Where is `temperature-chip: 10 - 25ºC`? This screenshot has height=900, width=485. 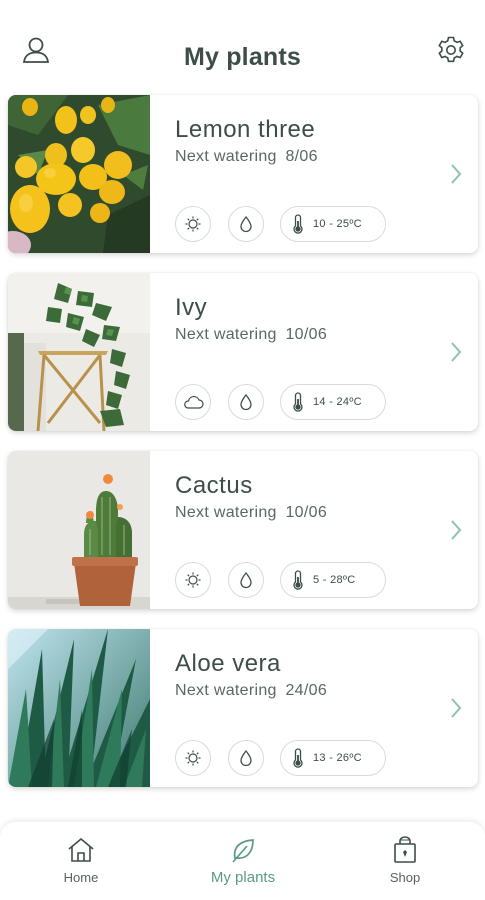 temperature-chip: 10 - 25ºC is located at coordinates (333, 224).